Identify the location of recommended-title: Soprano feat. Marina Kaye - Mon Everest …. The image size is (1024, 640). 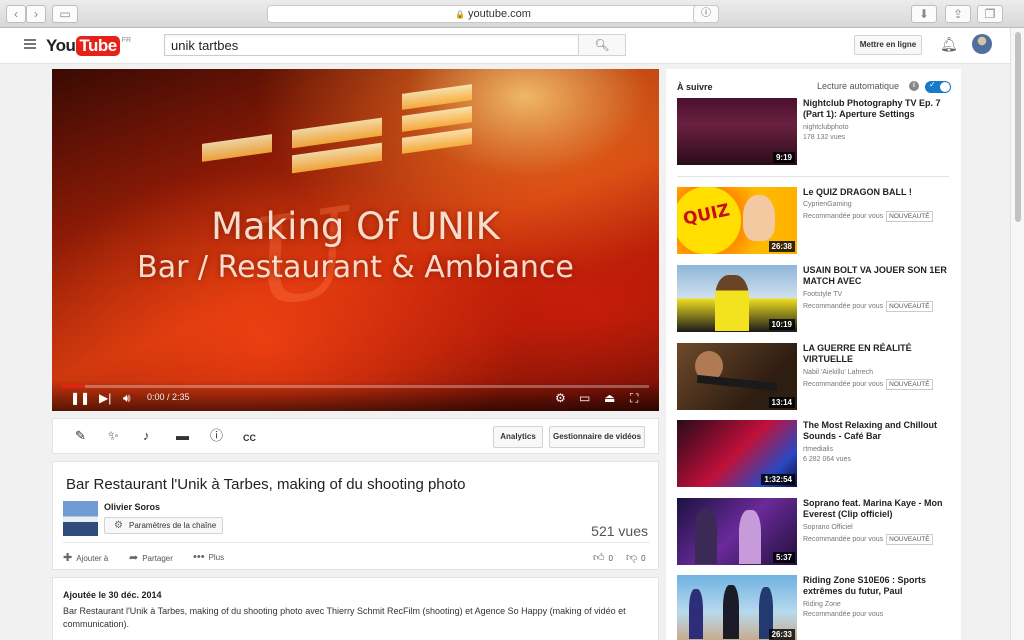
(880, 509).